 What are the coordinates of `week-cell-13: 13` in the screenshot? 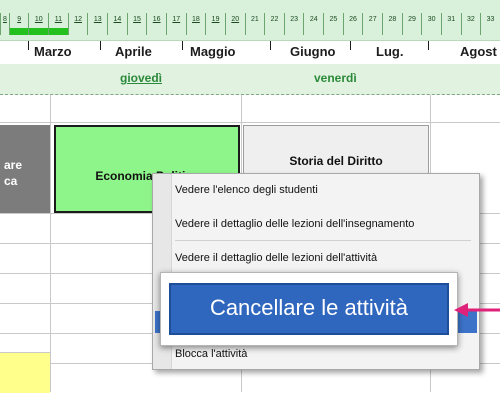 It's located at (97, 24).